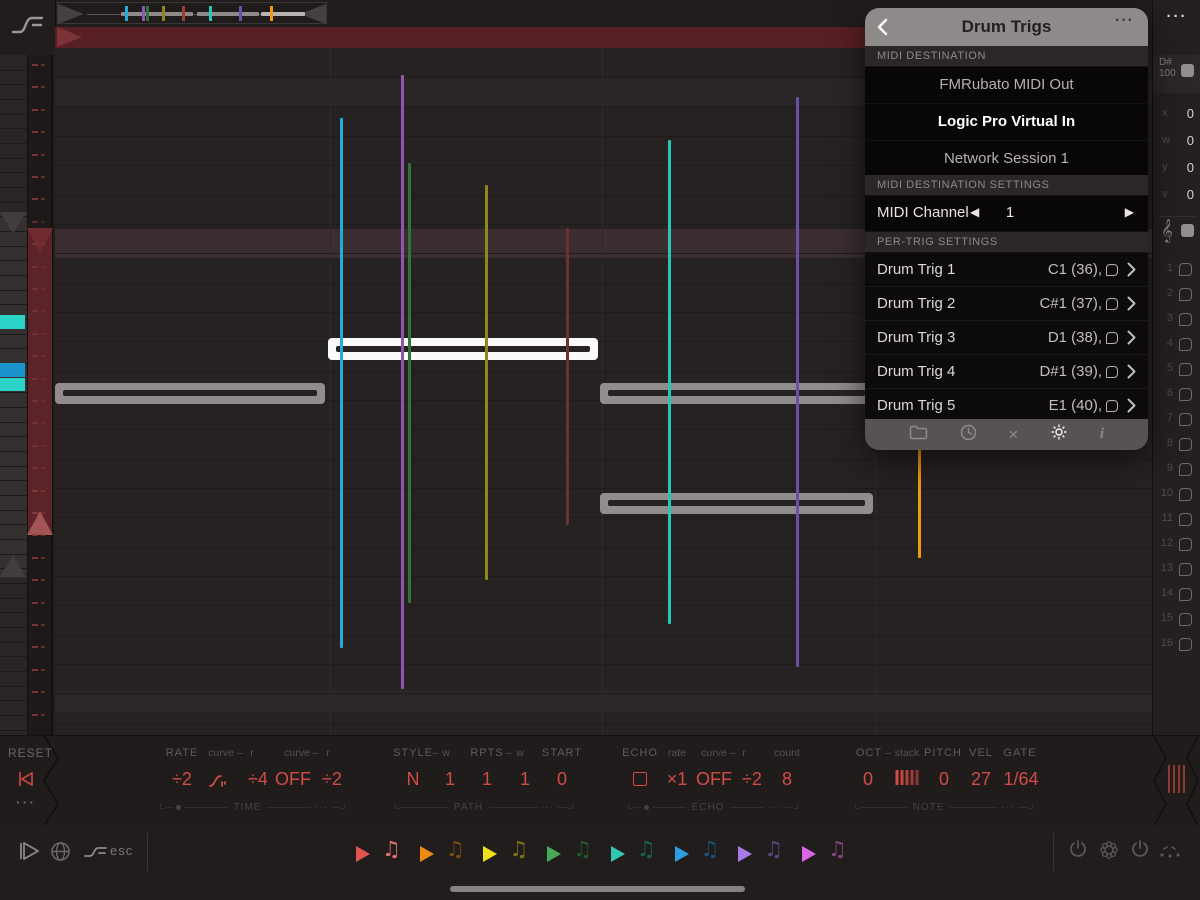 This screenshot has width=1200, height=900. Describe the element at coordinates (1013, 434) in the screenshot. I see `close-icon: ×` at that location.